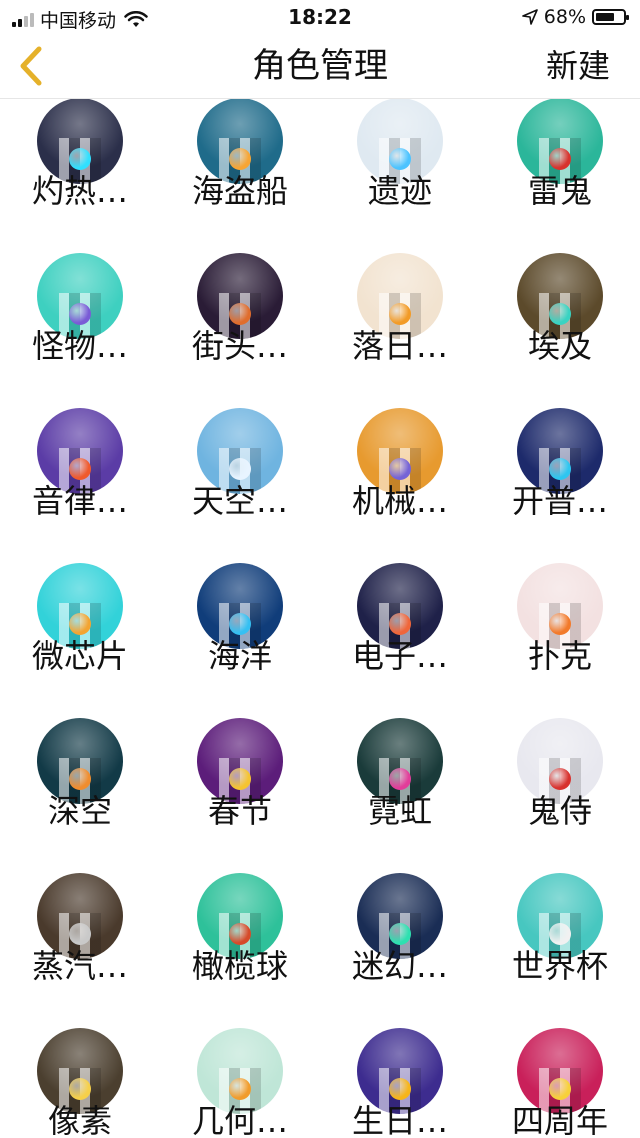 This screenshot has width=640, height=1138. I want to click on role-item: 世界杯, so click(560, 951).